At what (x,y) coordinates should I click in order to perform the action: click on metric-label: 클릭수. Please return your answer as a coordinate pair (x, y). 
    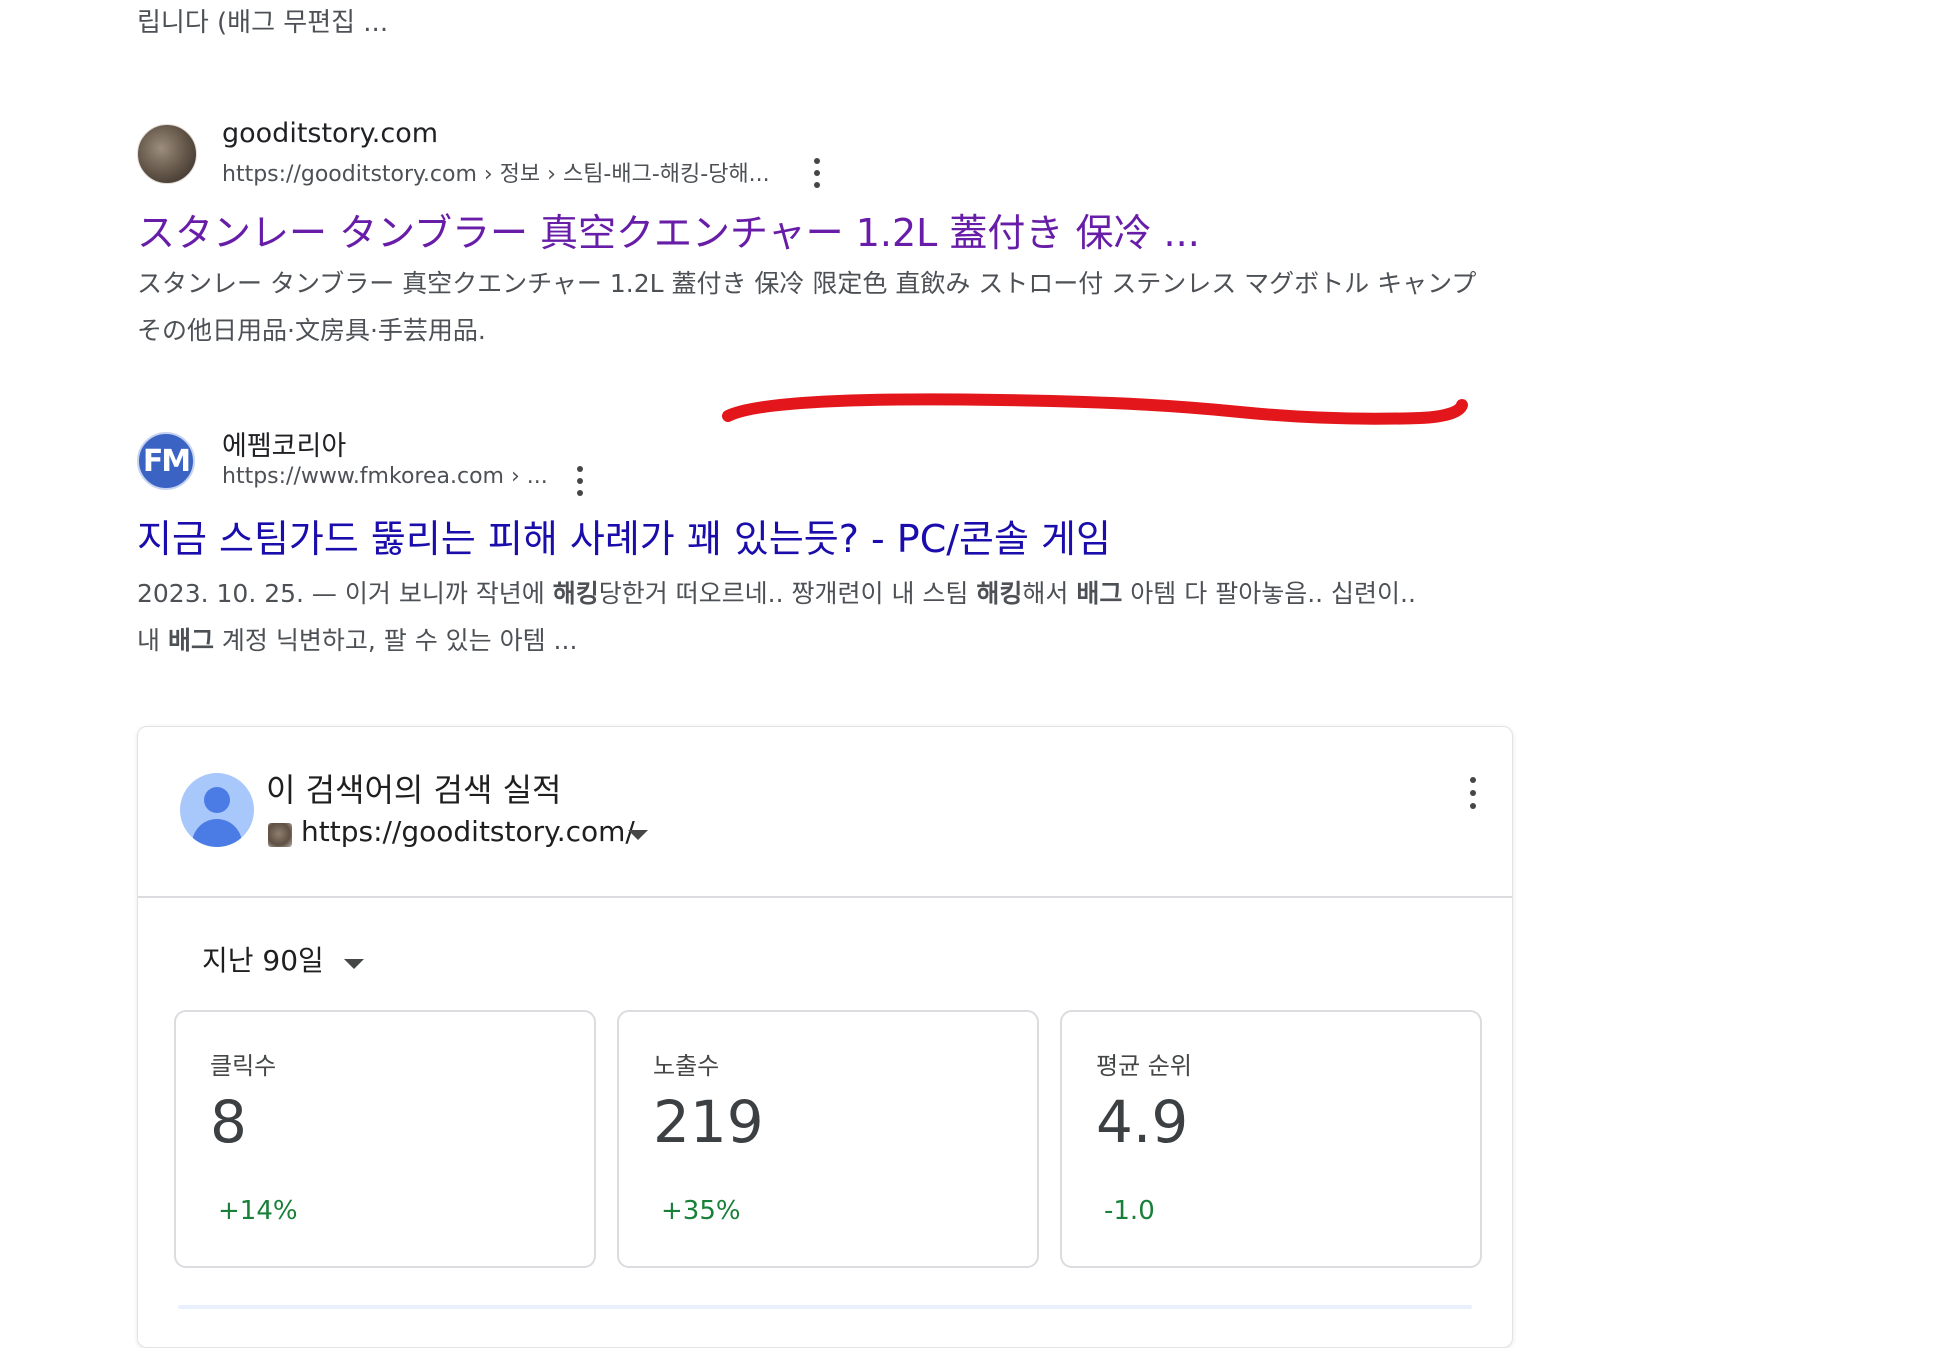
    Looking at the image, I should click on (243, 1066).